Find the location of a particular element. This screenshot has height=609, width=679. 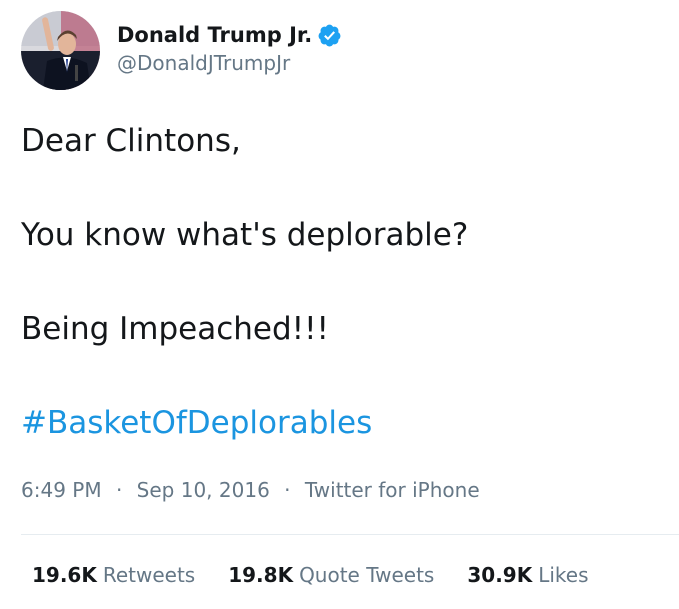

name-row: Donald Trump Jr. is located at coordinates (229, 35).